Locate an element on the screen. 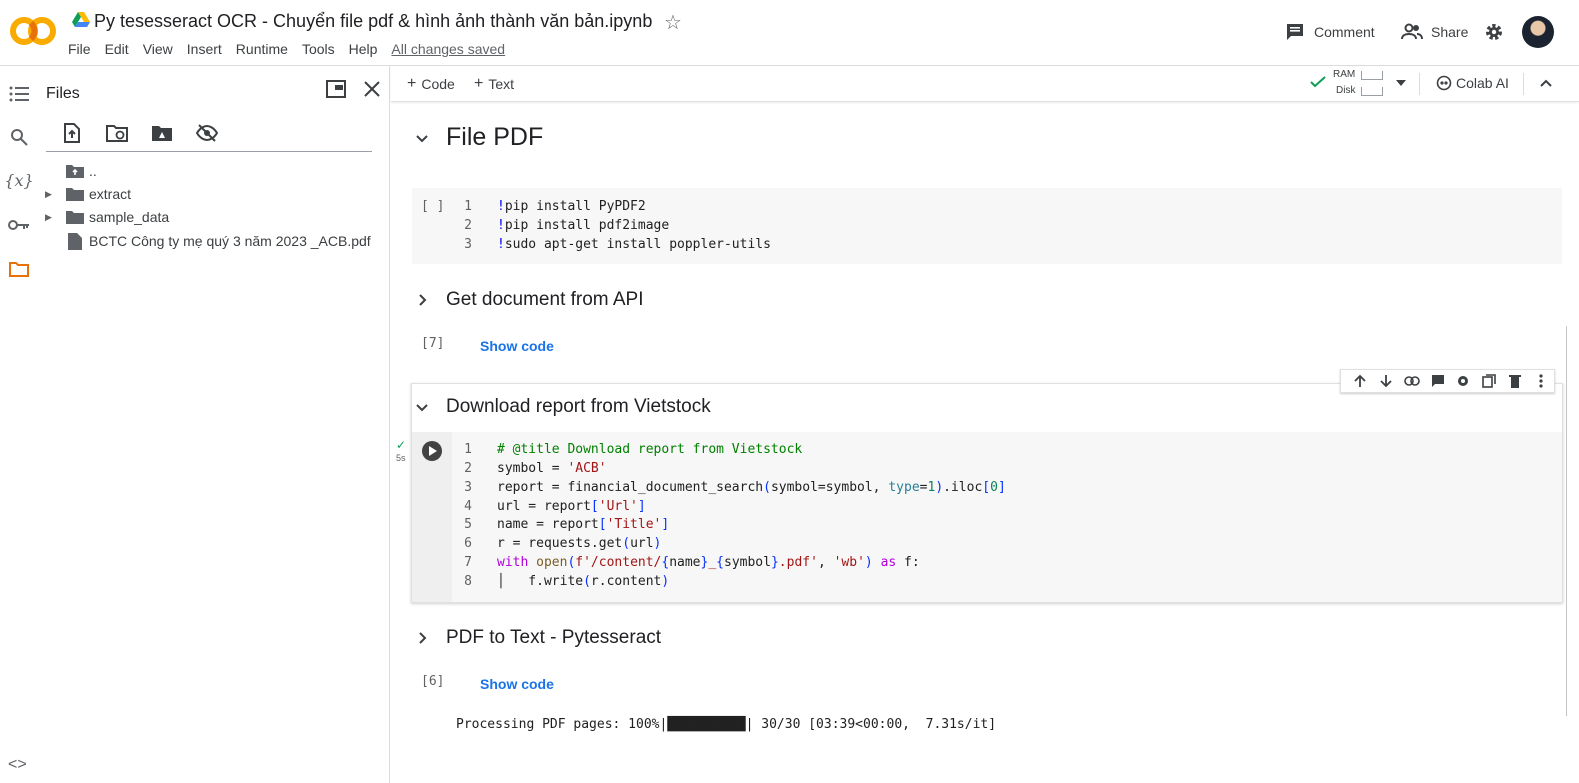 This screenshot has width=1579, height=783. more-vert-icon is located at coordinates (1541, 381).